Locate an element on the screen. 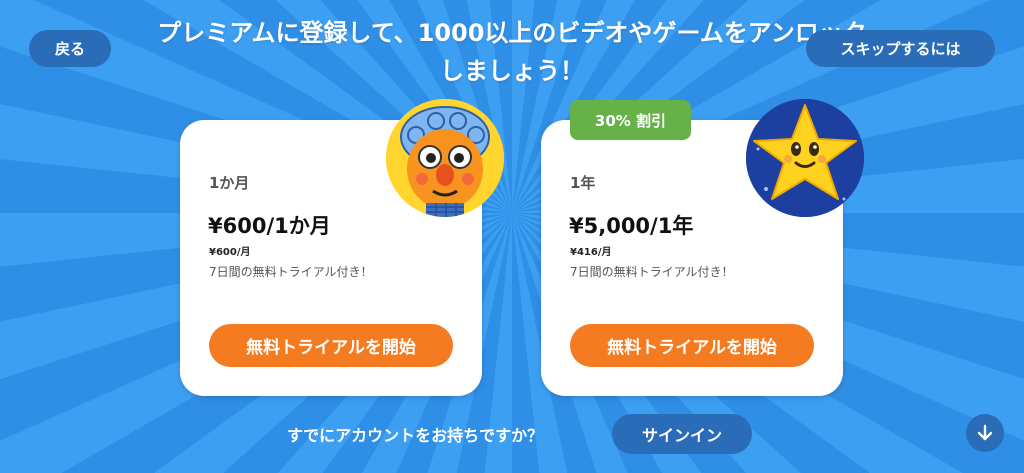  star-character-icon is located at coordinates (805, 158).